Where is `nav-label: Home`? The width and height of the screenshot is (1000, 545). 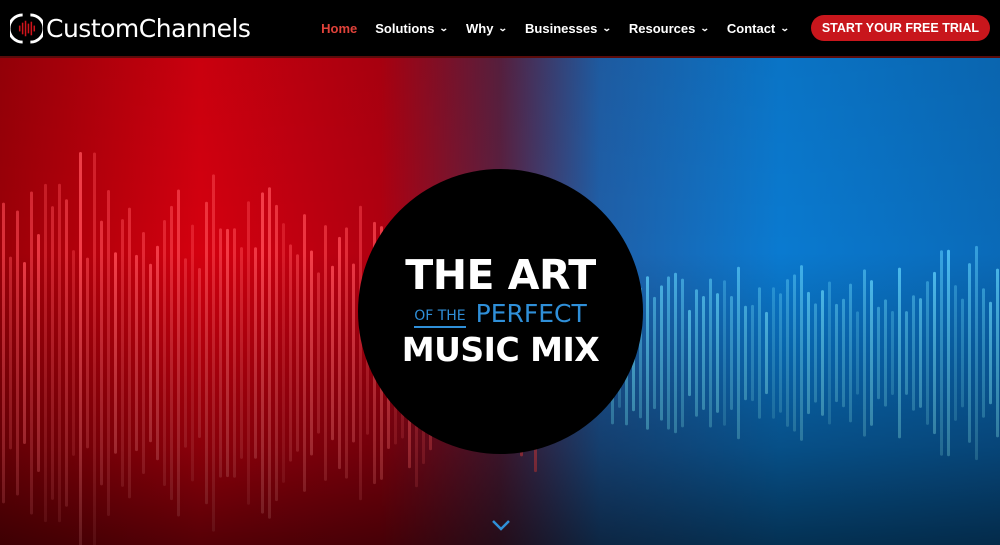 nav-label: Home is located at coordinates (339, 28).